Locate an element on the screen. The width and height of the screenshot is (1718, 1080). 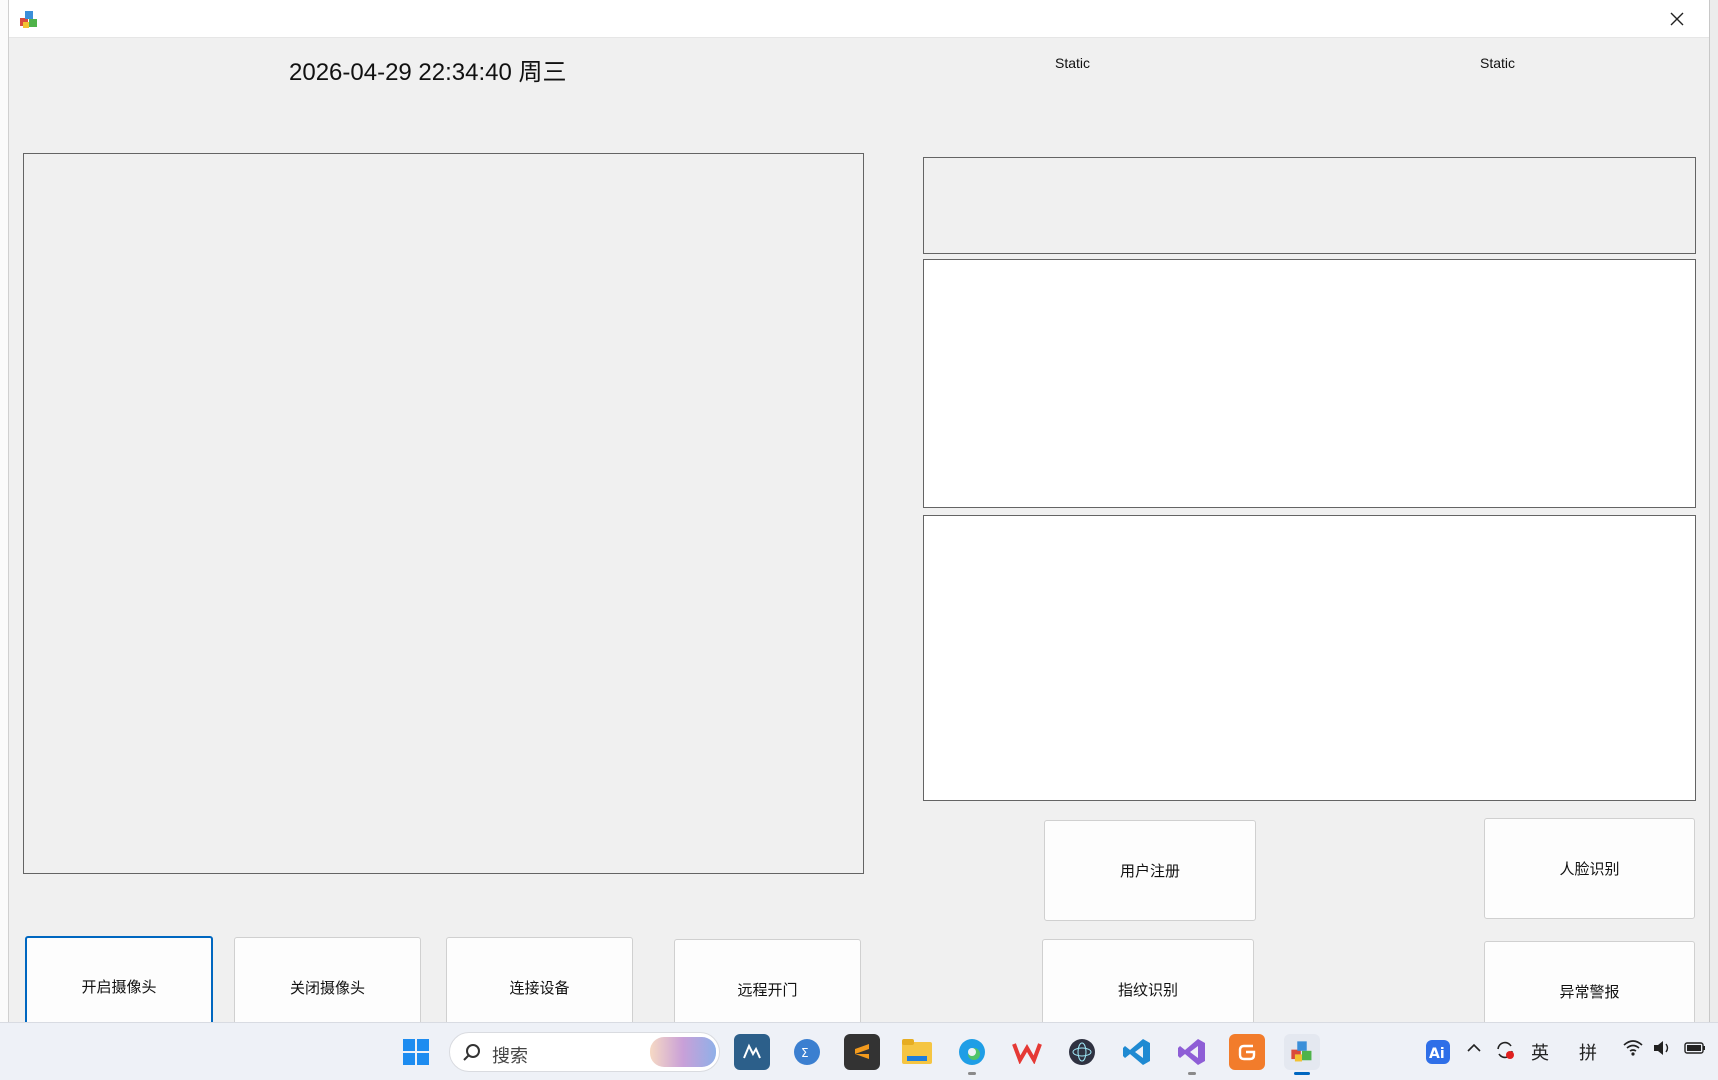
static-label-2: Static is located at coordinates (1498, 63).